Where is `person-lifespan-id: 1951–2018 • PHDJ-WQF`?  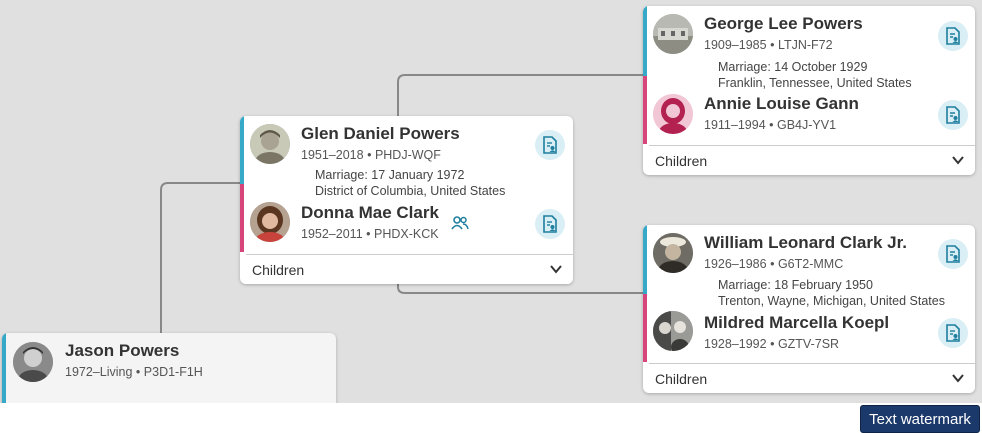 person-lifespan-id: 1951–2018 • PHDJ-WQF is located at coordinates (371, 155).